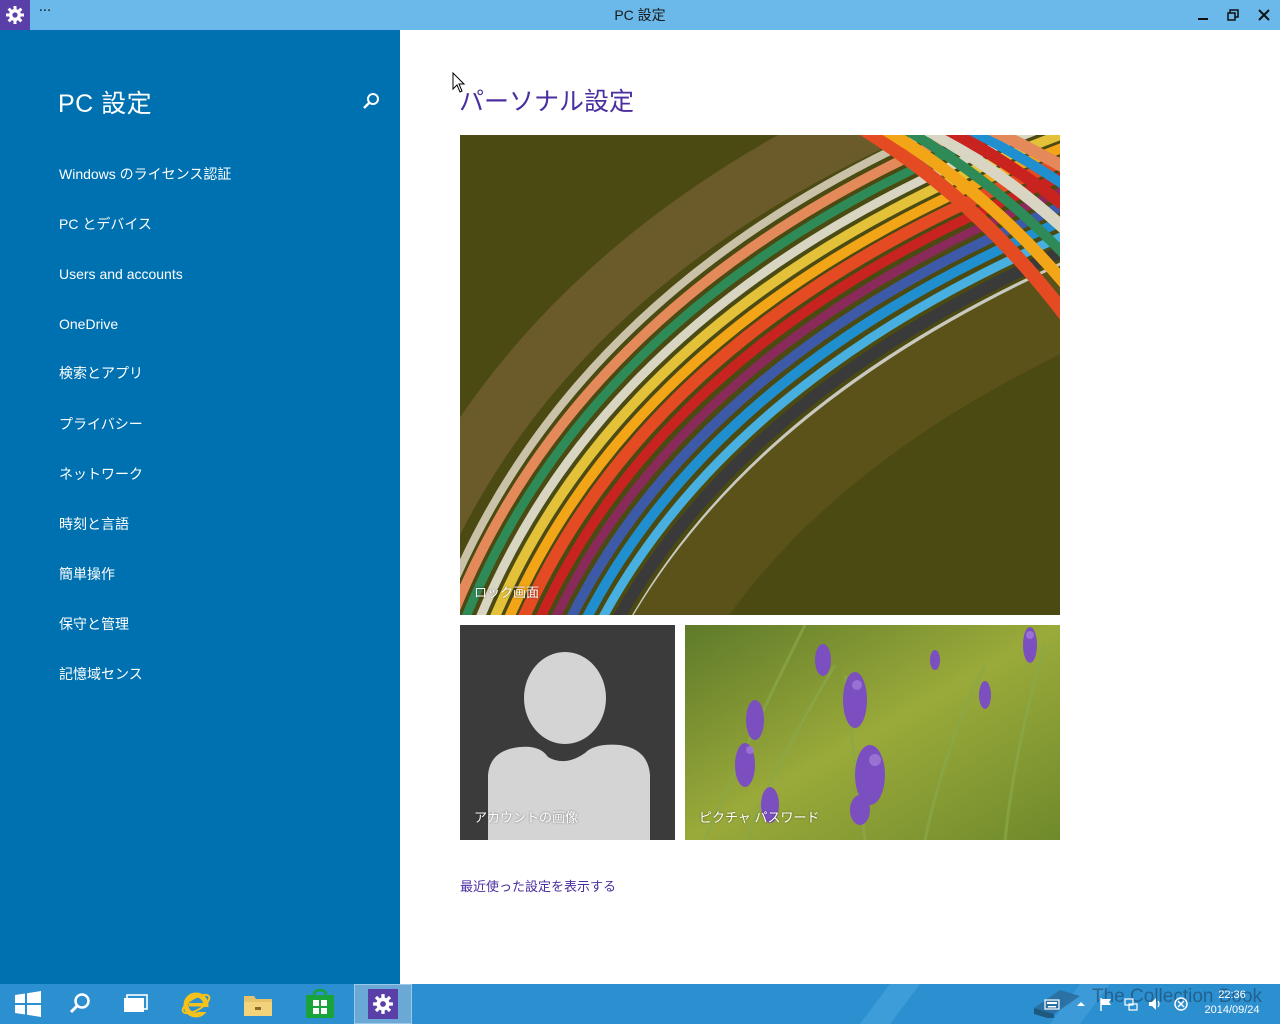  Describe the element at coordinates (1232, 1010) in the screenshot. I see `clock-date: 2014/09/24` at that location.